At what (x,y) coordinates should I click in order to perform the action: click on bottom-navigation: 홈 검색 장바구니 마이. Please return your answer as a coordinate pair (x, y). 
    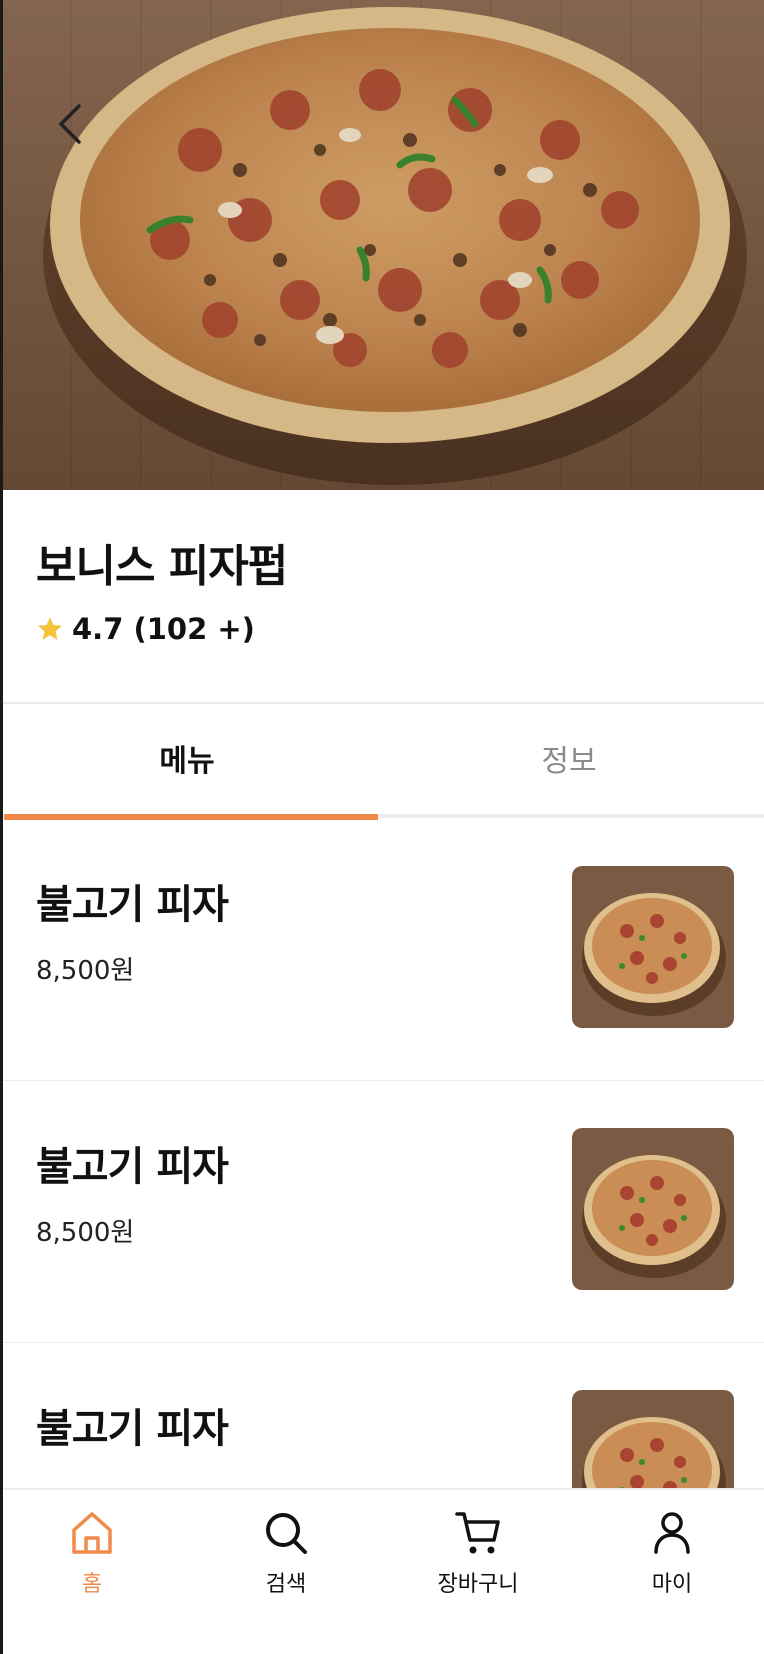
    Looking at the image, I should click on (382, 1571).